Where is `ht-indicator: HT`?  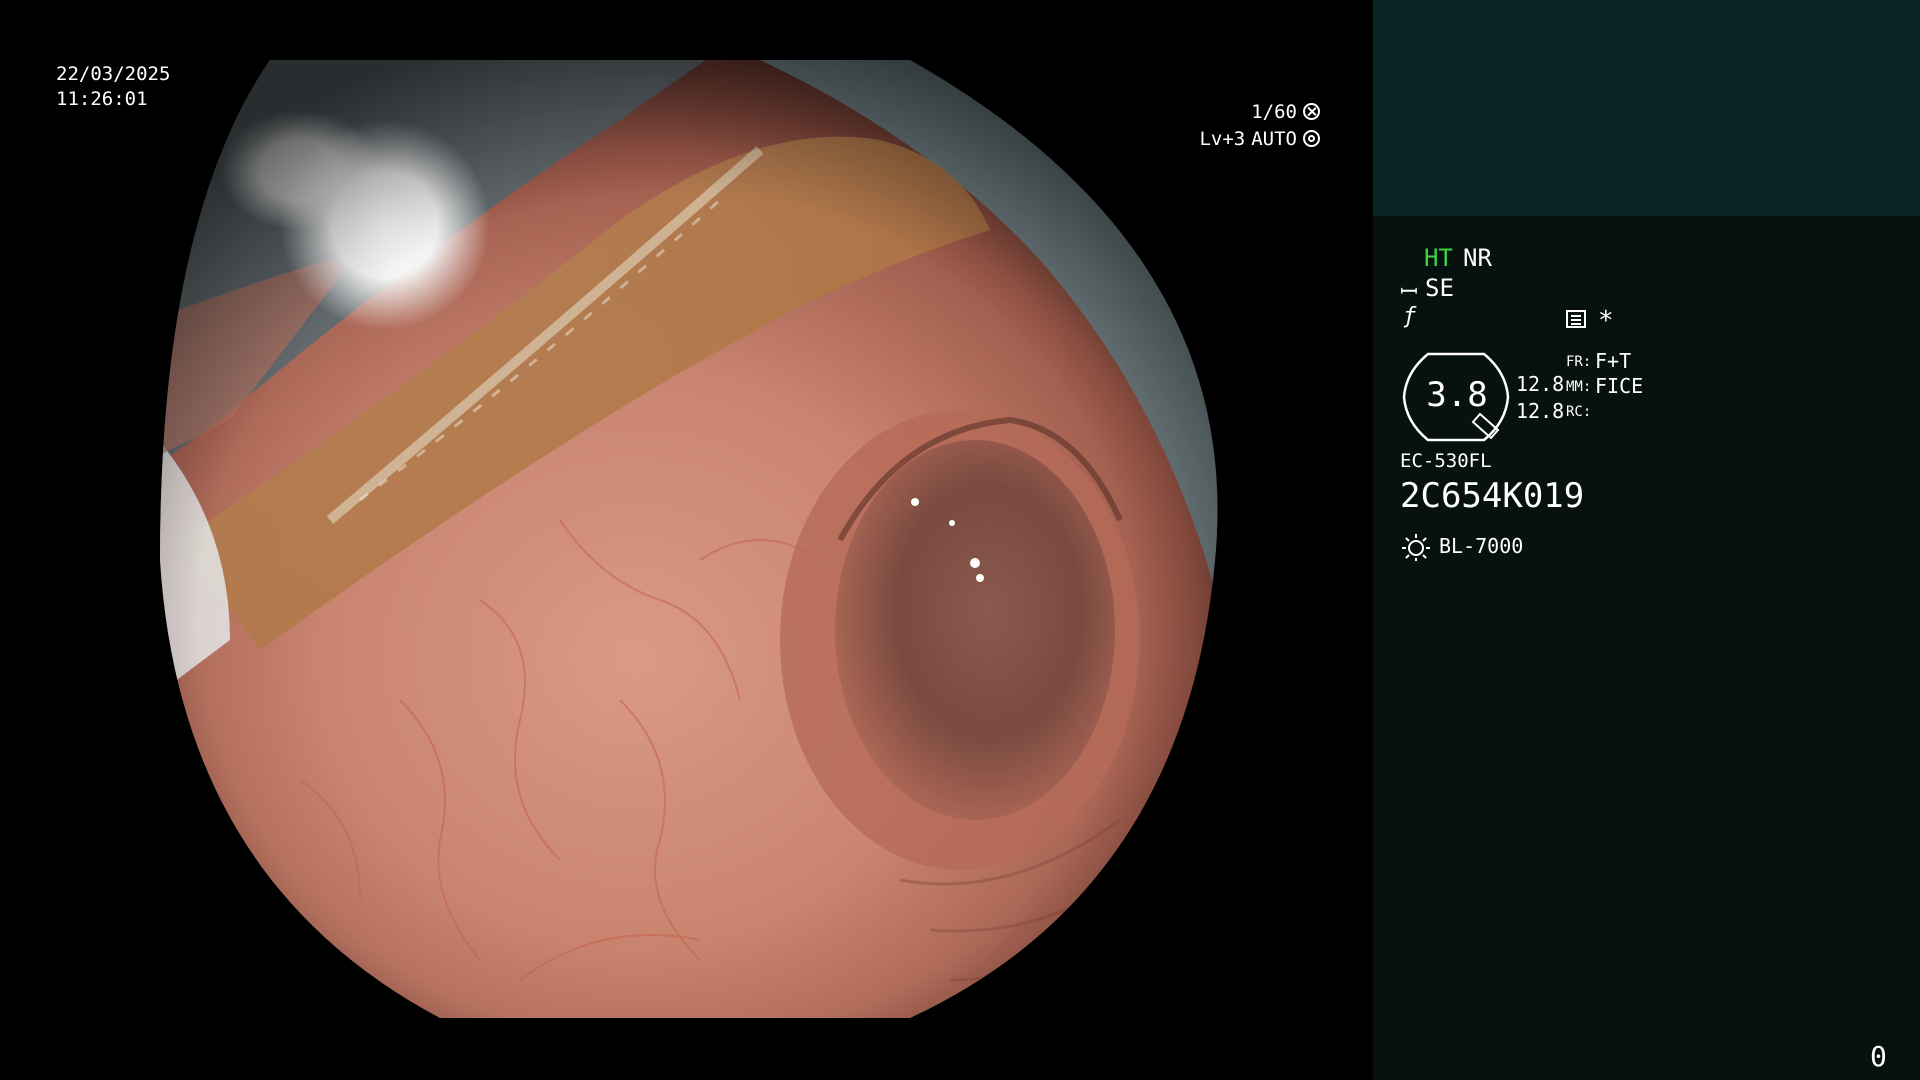 ht-indicator: HT is located at coordinates (1438, 258).